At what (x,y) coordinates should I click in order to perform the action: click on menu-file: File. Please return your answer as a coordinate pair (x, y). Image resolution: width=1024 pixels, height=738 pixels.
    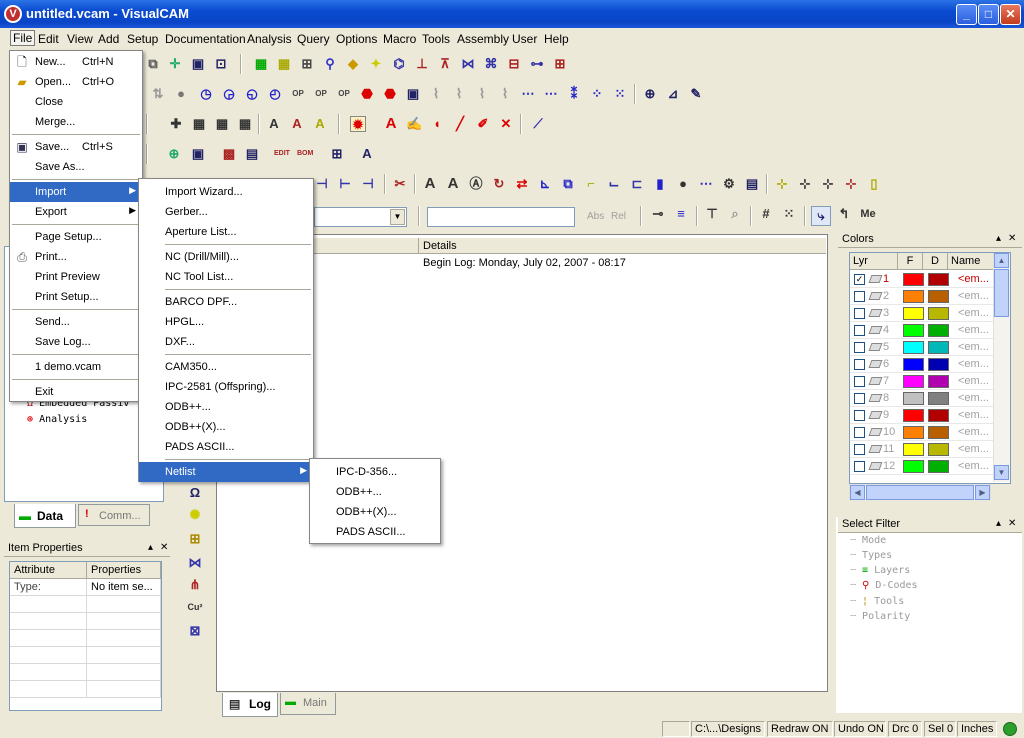
    Looking at the image, I should click on (23, 38).